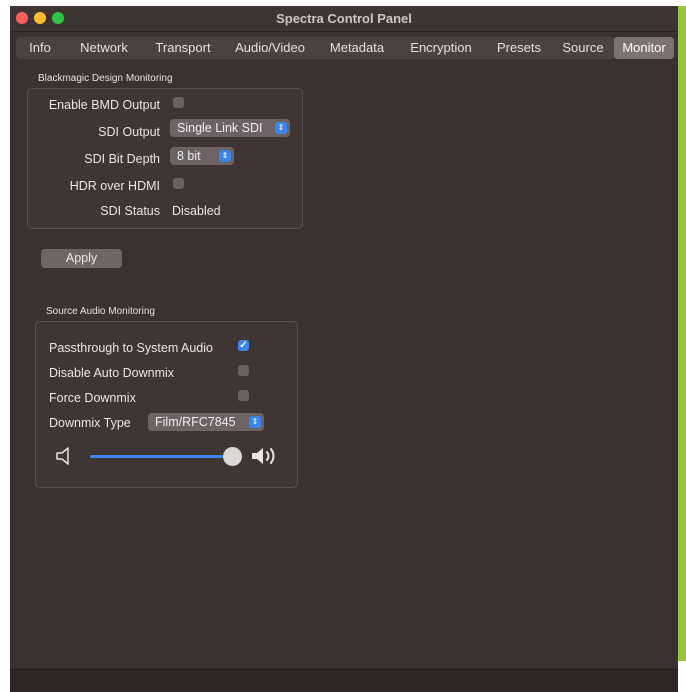  I want to click on enable-bmd-output-label: Enable BMD Output, so click(104, 105).